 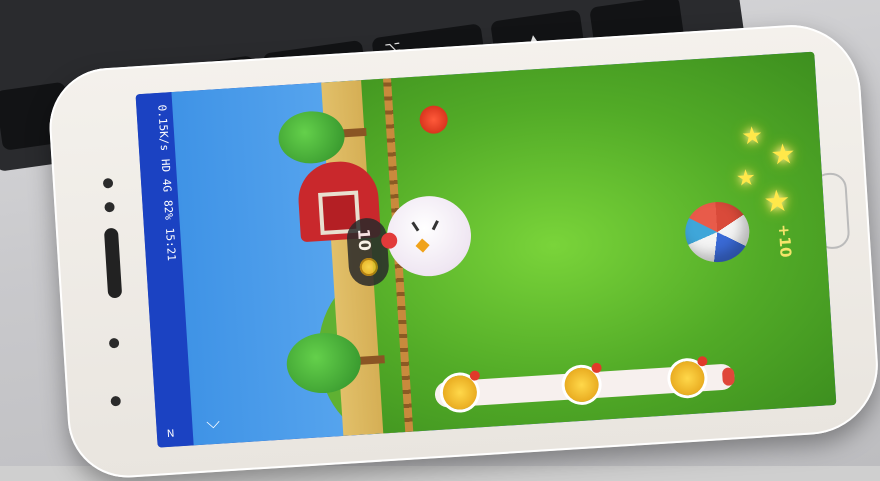 What do you see at coordinates (170, 244) in the screenshot?
I see `status-time: 15:21` at bounding box center [170, 244].